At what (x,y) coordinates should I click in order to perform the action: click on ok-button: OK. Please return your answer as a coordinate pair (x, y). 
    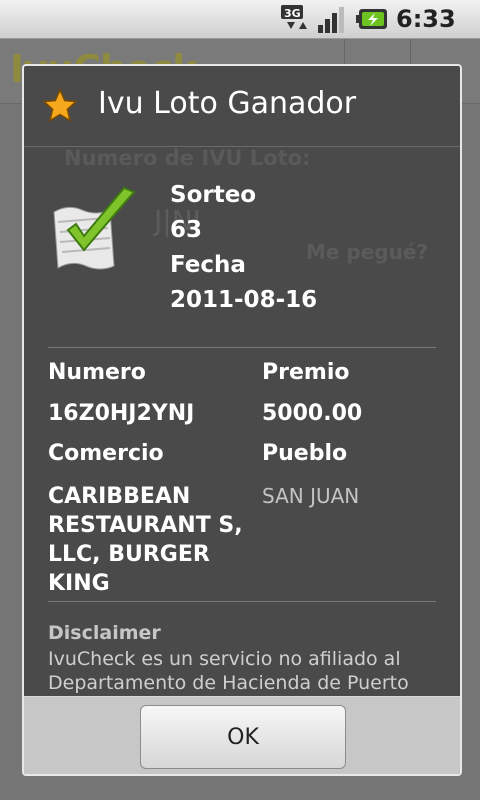
    Looking at the image, I should click on (243, 737).